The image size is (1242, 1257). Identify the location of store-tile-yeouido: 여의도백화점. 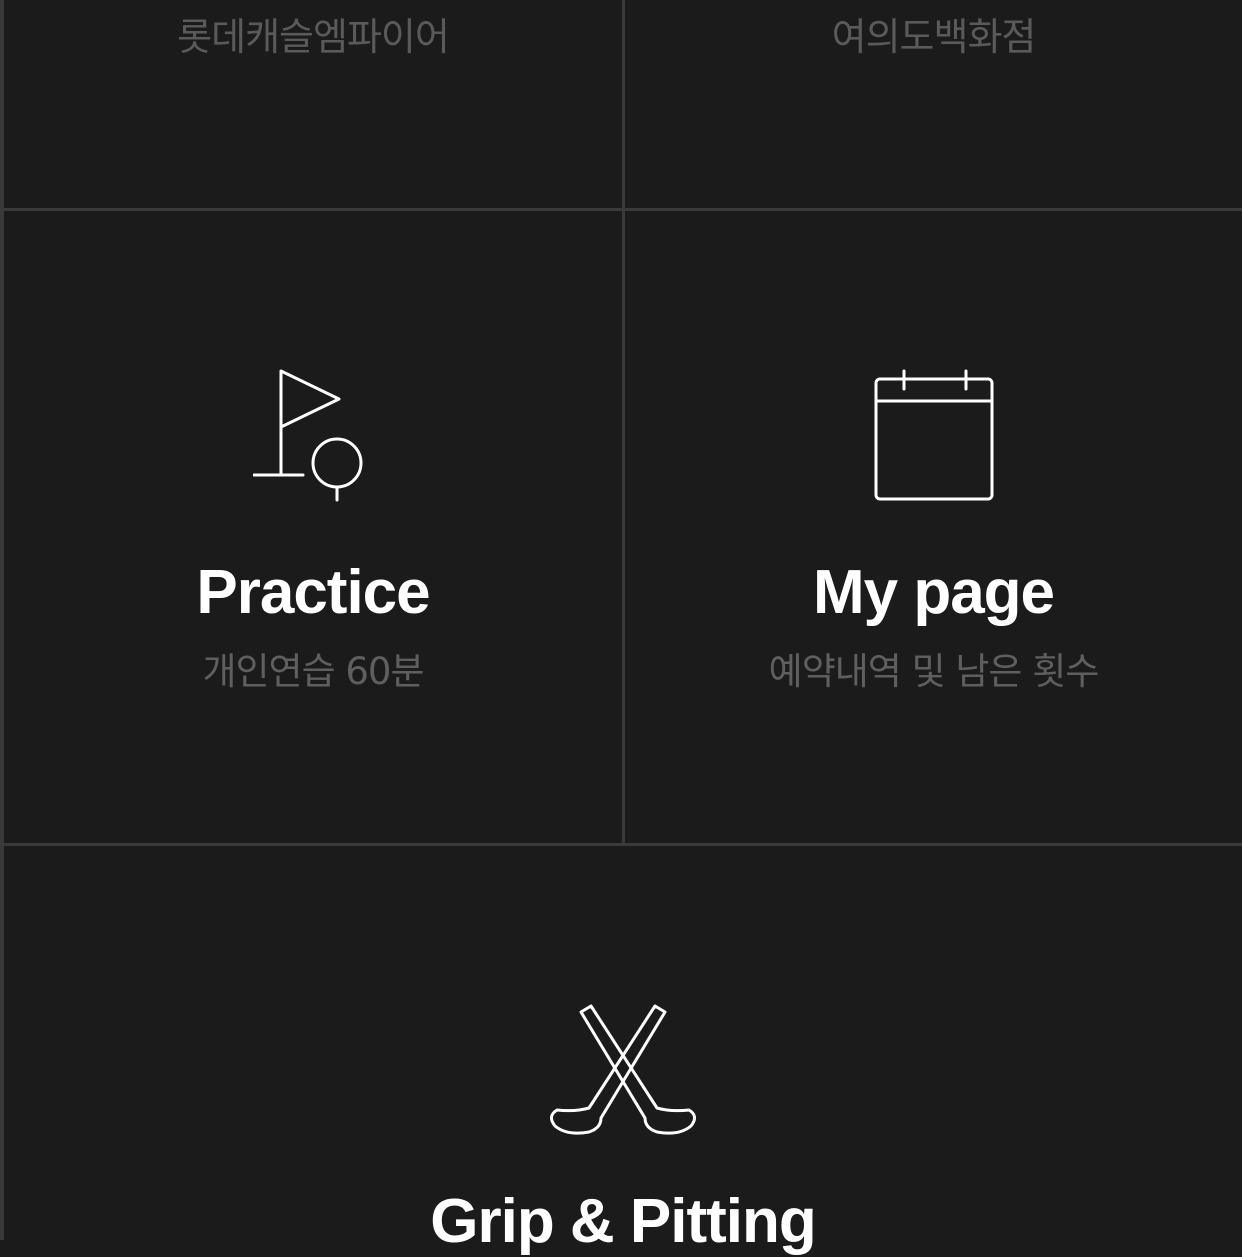
(933, 104).